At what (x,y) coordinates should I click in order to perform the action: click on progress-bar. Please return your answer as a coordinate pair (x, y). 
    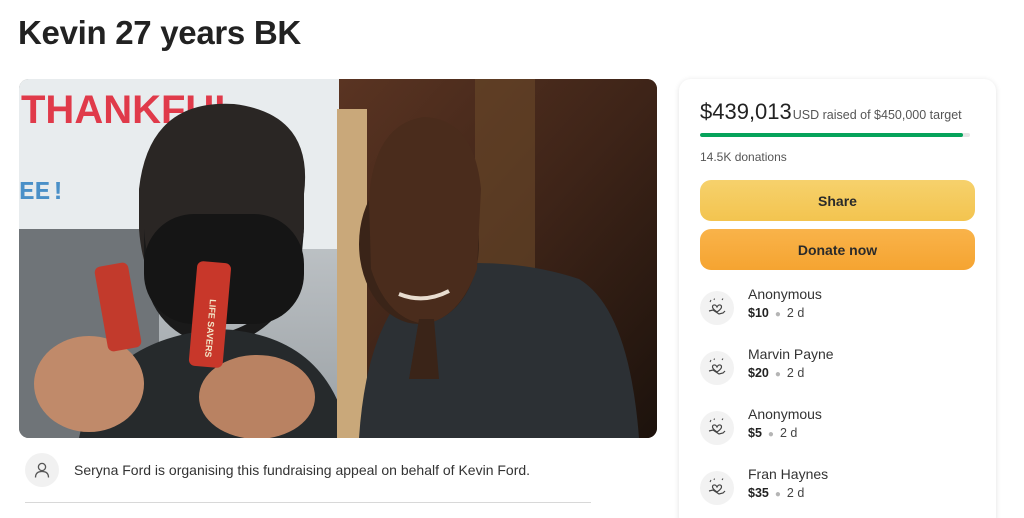
    Looking at the image, I should click on (835, 135).